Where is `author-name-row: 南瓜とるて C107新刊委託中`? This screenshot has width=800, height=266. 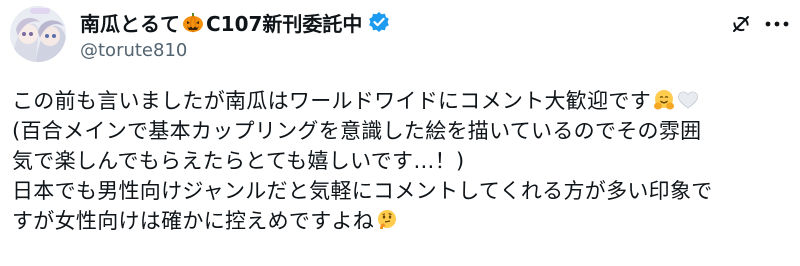
author-name-row: 南瓜とるて C107新刊委託中 is located at coordinates (235, 22).